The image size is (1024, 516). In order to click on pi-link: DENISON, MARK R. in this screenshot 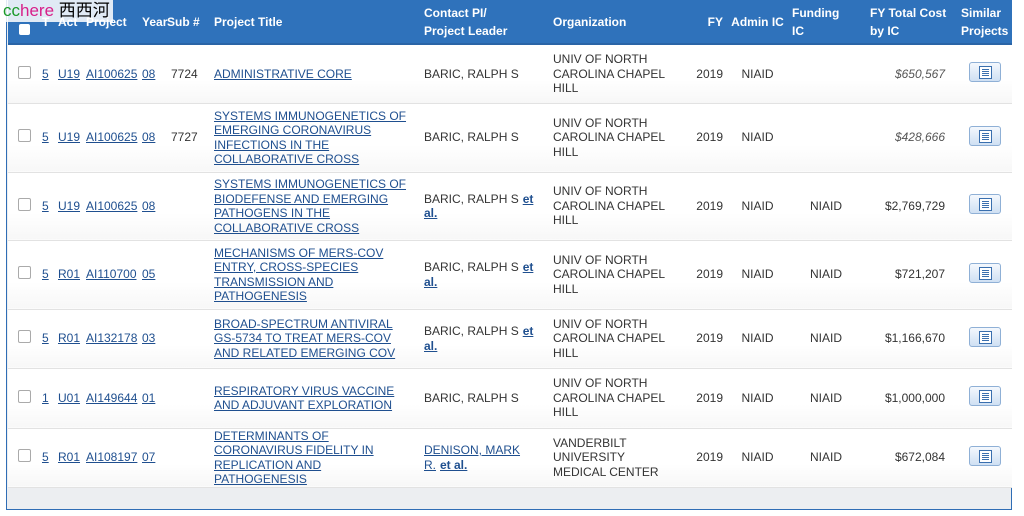, I will do `click(472, 457)`.